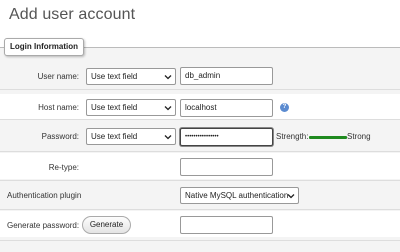  I want to click on password-label: Password:, so click(60, 136).